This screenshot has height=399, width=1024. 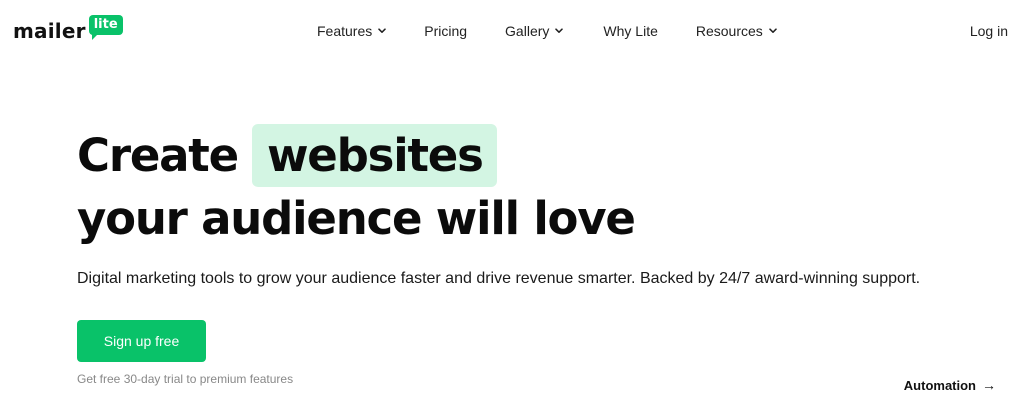 I want to click on nav-item-label: Resources, so click(x=729, y=31).